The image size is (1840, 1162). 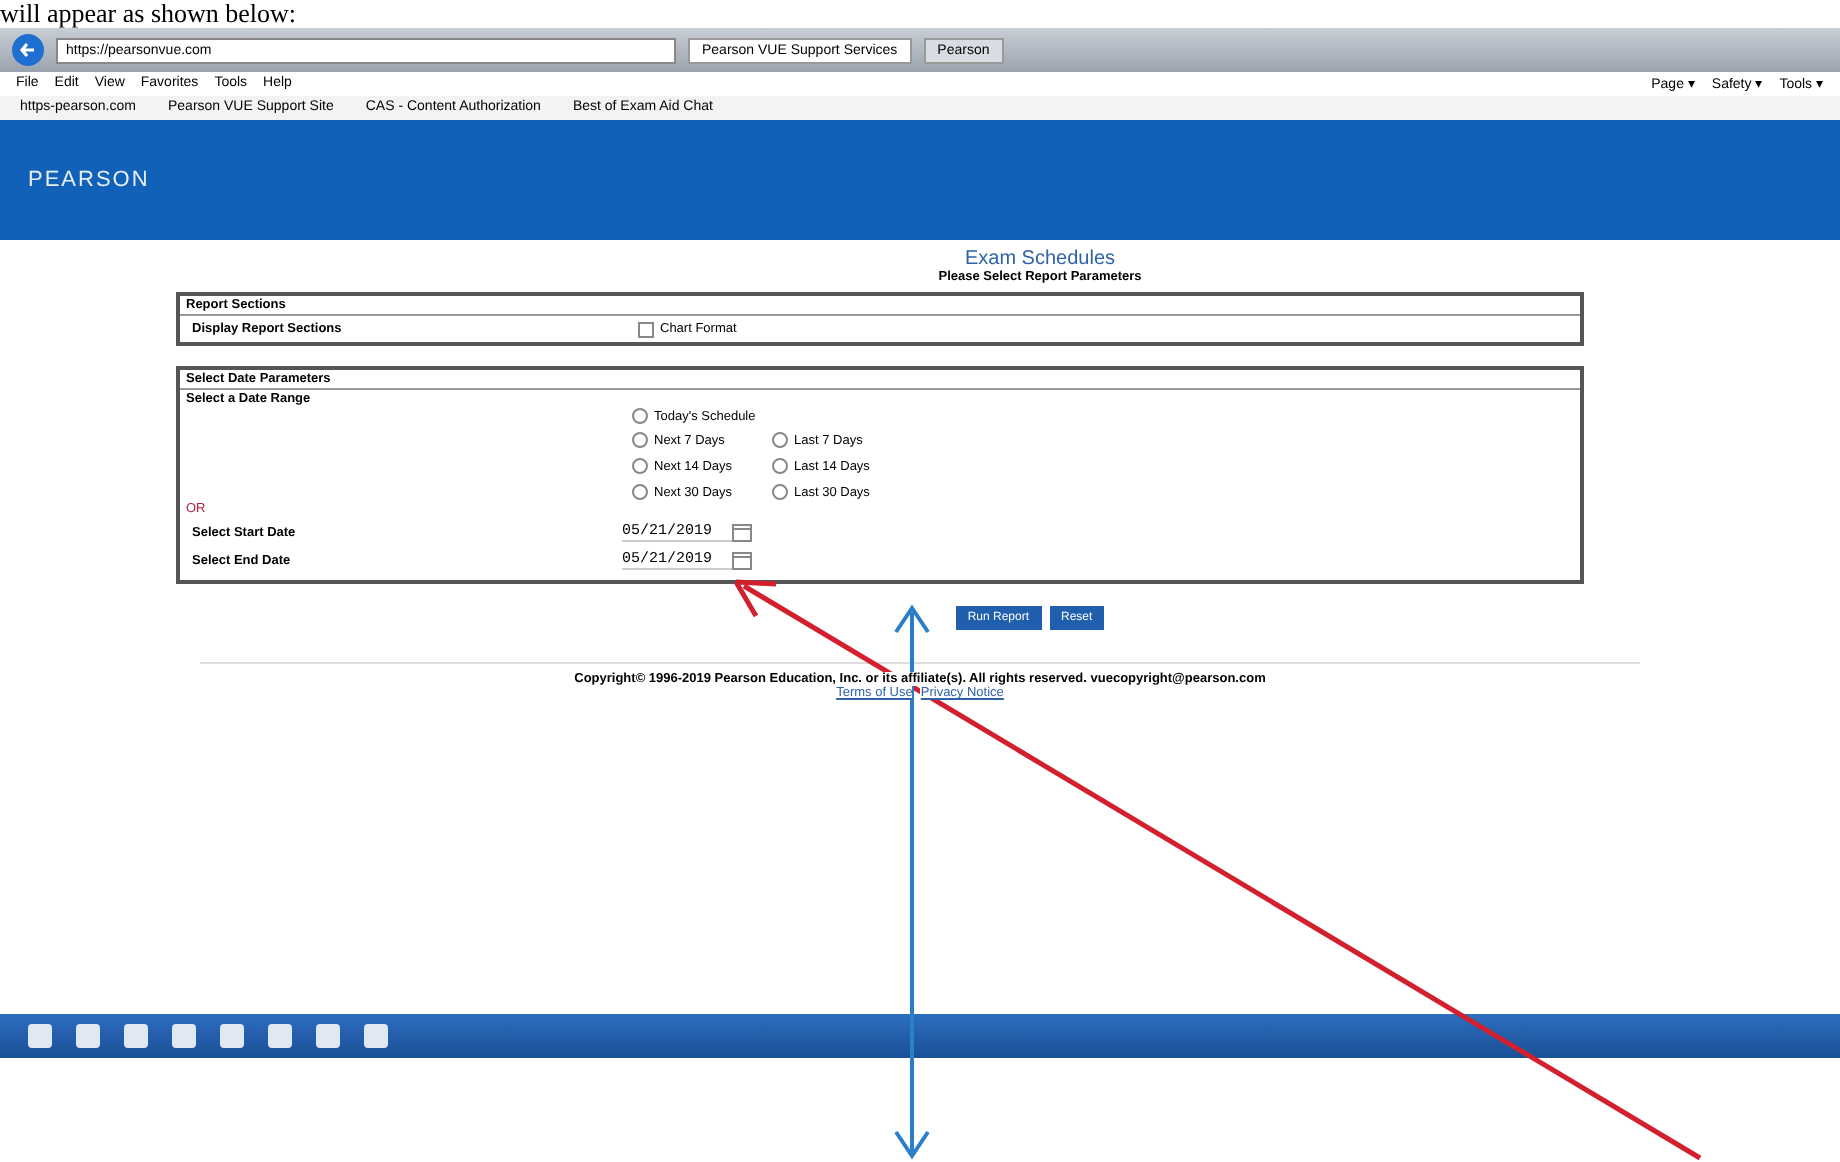 What do you see at coordinates (149, 14) in the screenshot?
I see `caption-text: will appear as shown below:` at bounding box center [149, 14].